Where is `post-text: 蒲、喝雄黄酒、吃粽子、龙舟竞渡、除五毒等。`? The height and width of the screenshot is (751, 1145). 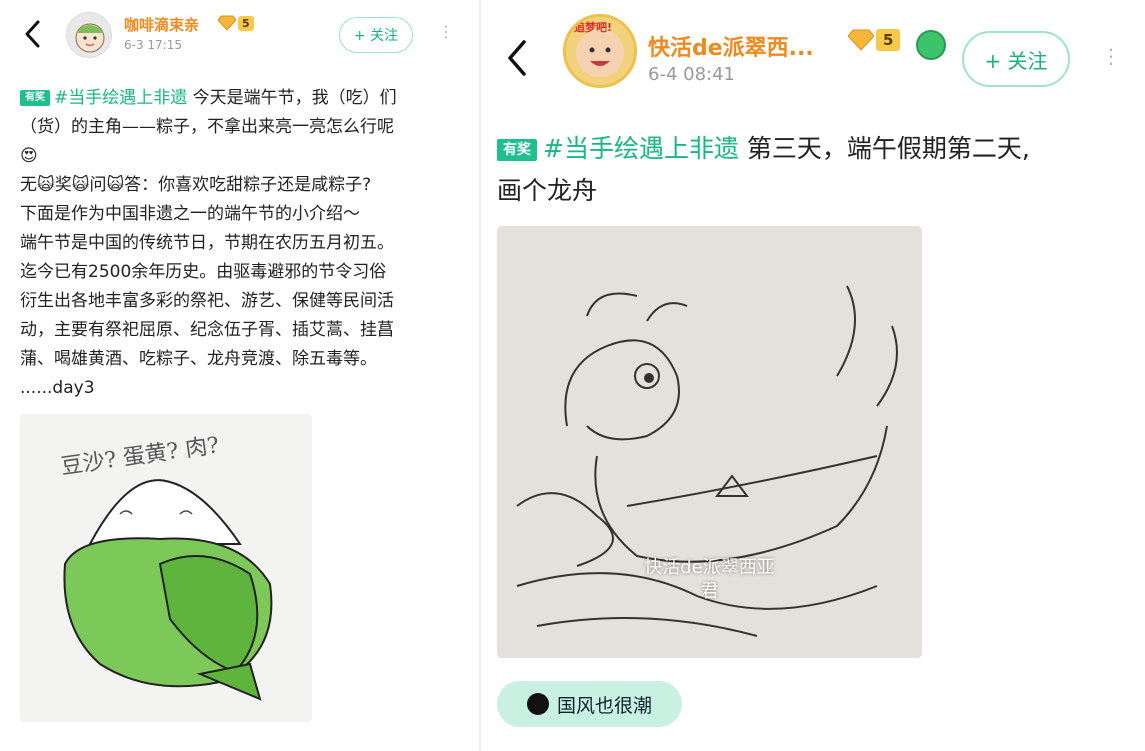 post-text: 蒲、喝雄黄酒、吃粽子、龙舟竞渡、除五毒等。 is located at coordinates (198, 359).